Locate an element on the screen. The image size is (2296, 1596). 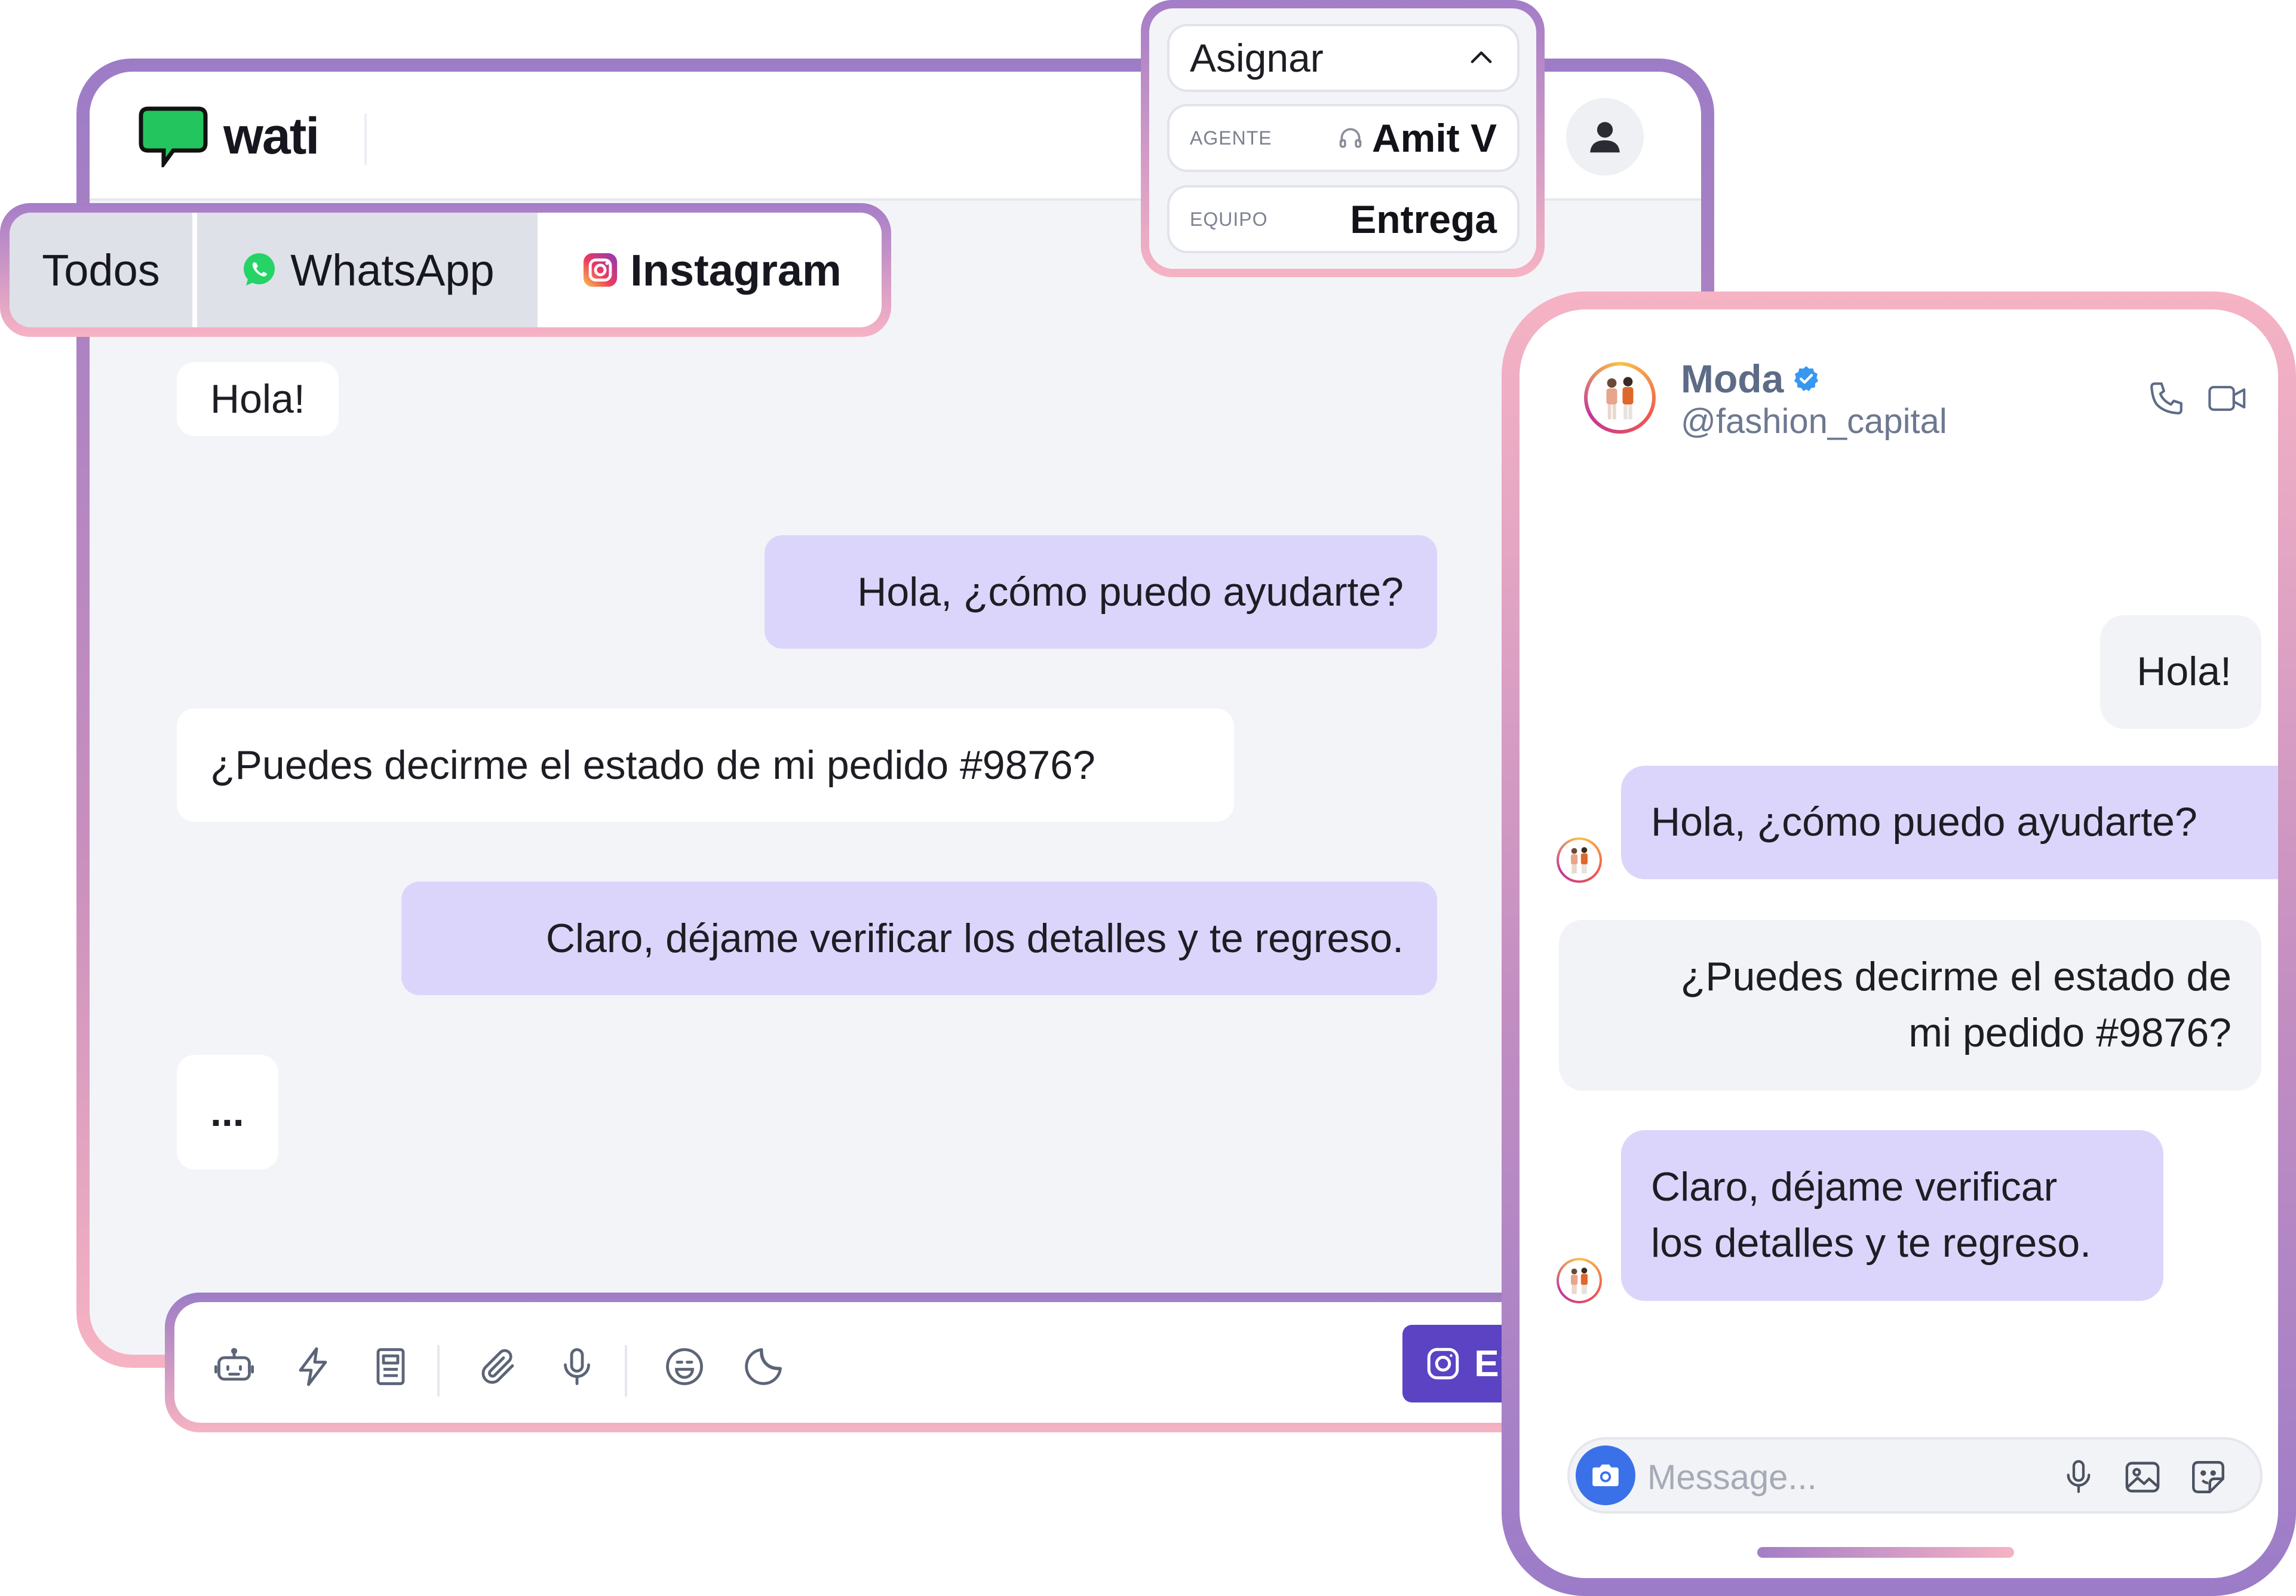
message-line: mi pedido #9876? is located at coordinates (2069, 1032).